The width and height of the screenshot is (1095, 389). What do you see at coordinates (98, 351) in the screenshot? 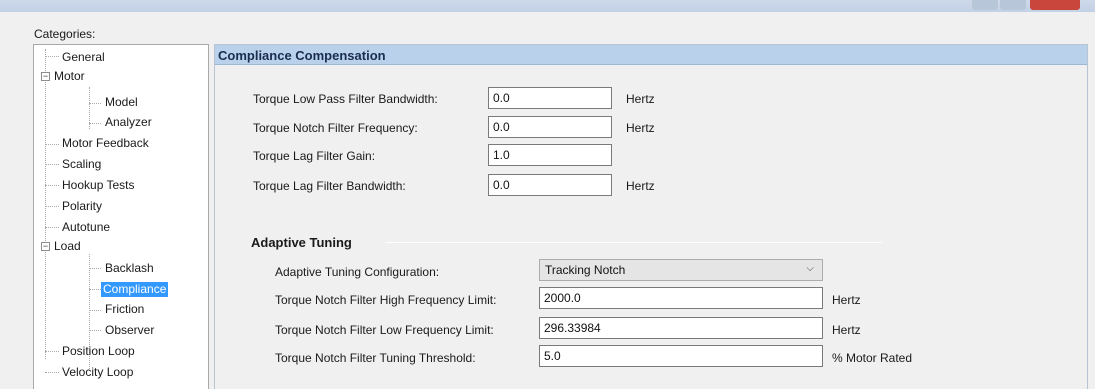
I see `tree-item-position-loop: Position Loop` at bounding box center [98, 351].